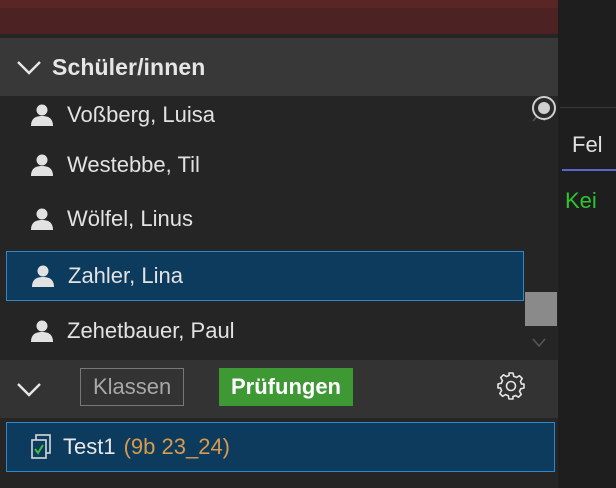 The height and width of the screenshot is (488, 616). I want to click on right-tab-underline, so click(589, 170).